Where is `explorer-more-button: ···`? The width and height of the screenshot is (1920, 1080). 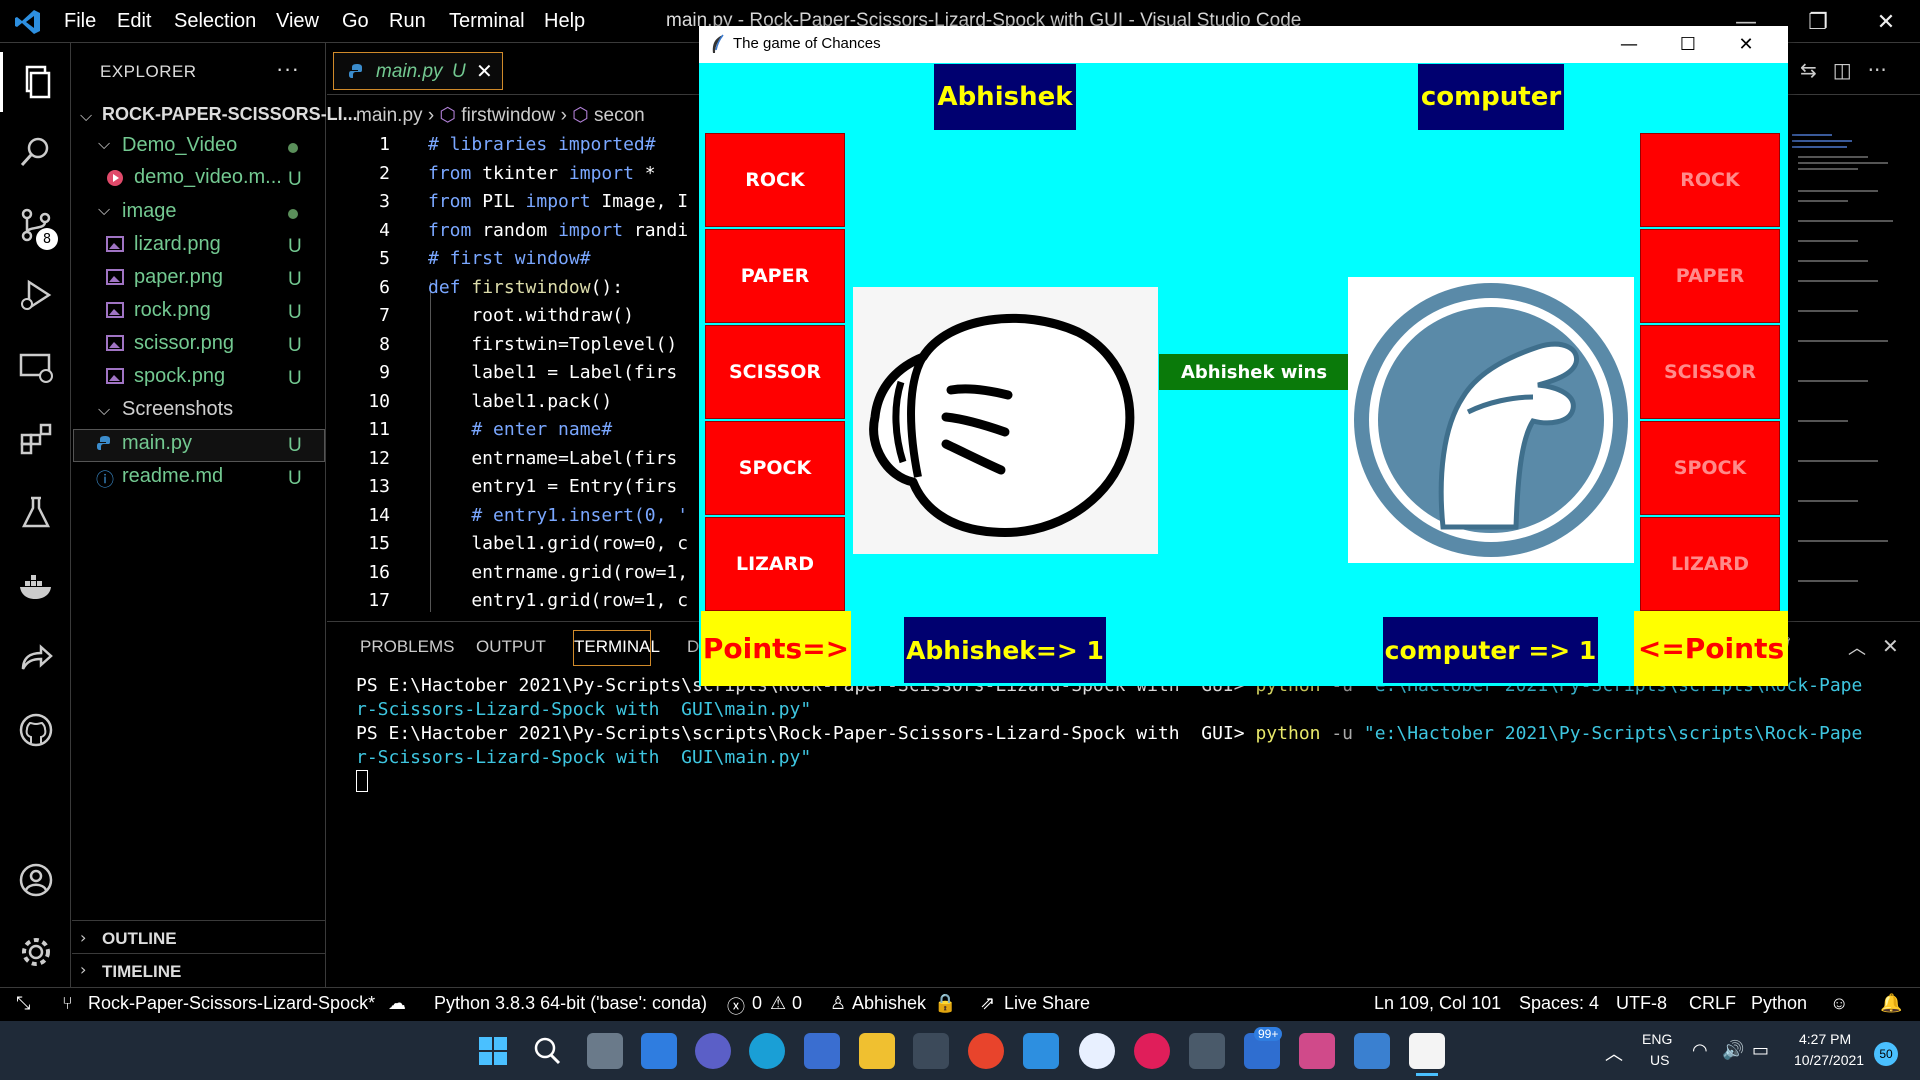 explorer-more-button: ··· is located at coordinates (287, 69).